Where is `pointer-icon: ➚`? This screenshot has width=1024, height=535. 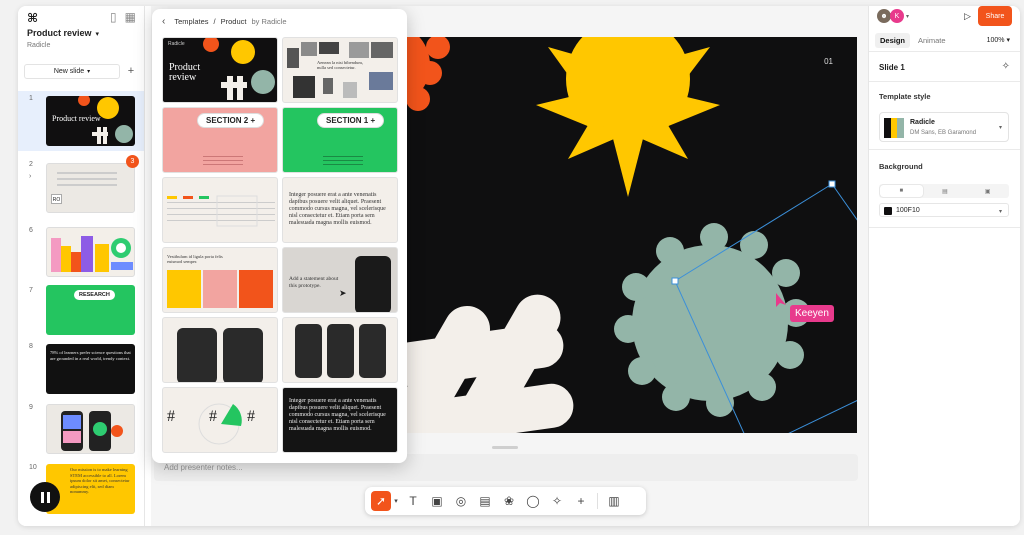 pointer-icon: ➚ is located at coordinates (381, 501).